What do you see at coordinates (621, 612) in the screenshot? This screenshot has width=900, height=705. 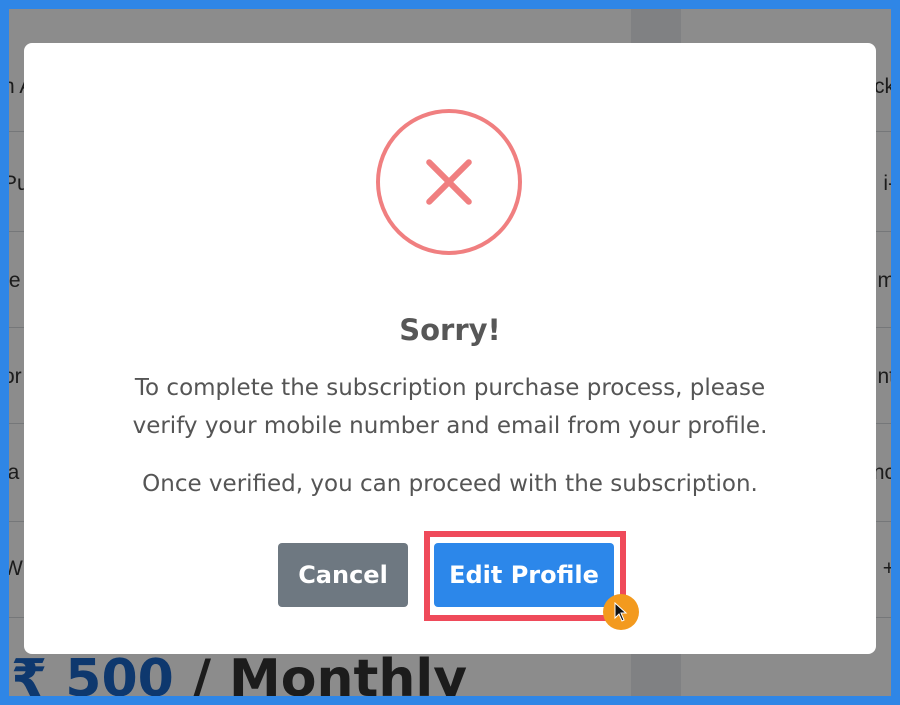 I see `cursor-icon` at bounding box center [621, 612].